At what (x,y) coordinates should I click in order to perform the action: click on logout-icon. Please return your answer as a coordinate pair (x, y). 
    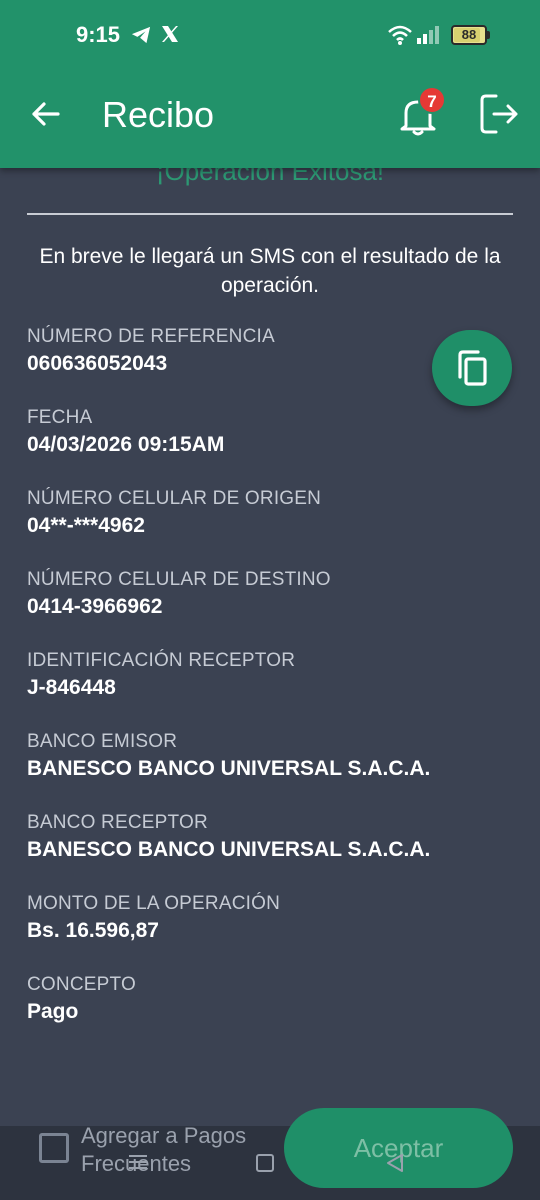
    Looking at the image, I should click on (499, 114).